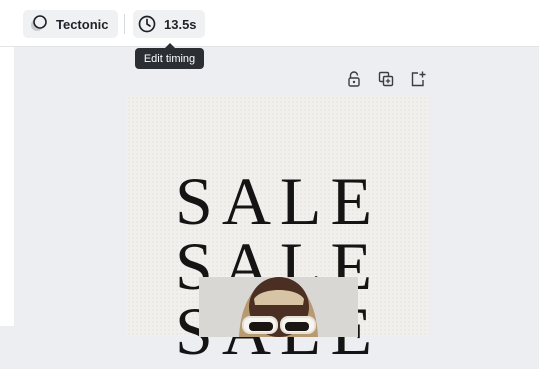 The image size is (539, 369). I want to click on timing-duration-label: 13.5s, so click(180, 24).